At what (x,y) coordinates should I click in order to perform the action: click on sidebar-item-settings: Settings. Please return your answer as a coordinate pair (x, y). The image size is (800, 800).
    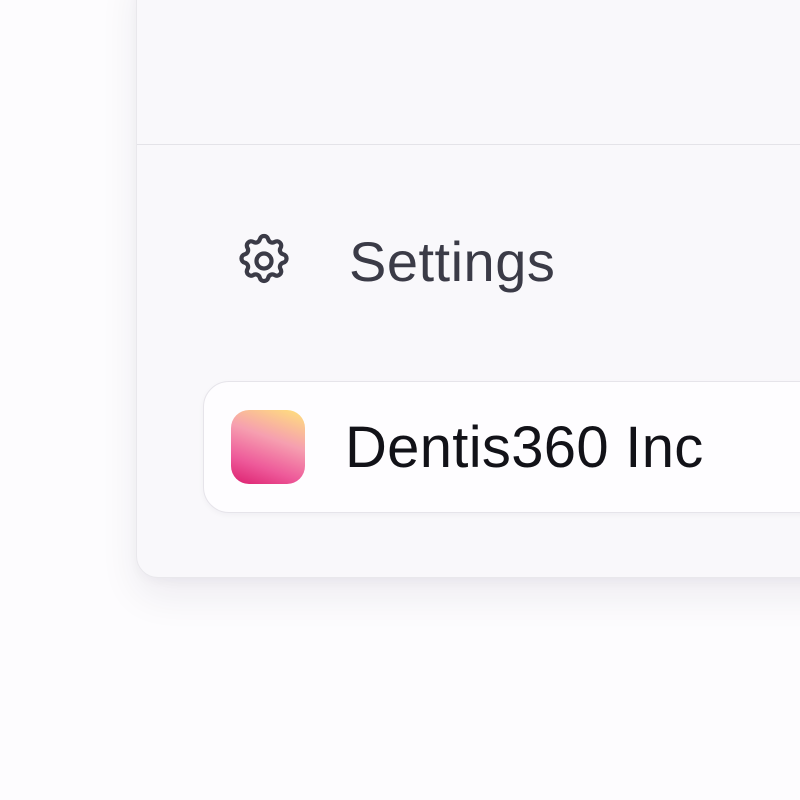
    Looking at the image, I should click on (394, 261).